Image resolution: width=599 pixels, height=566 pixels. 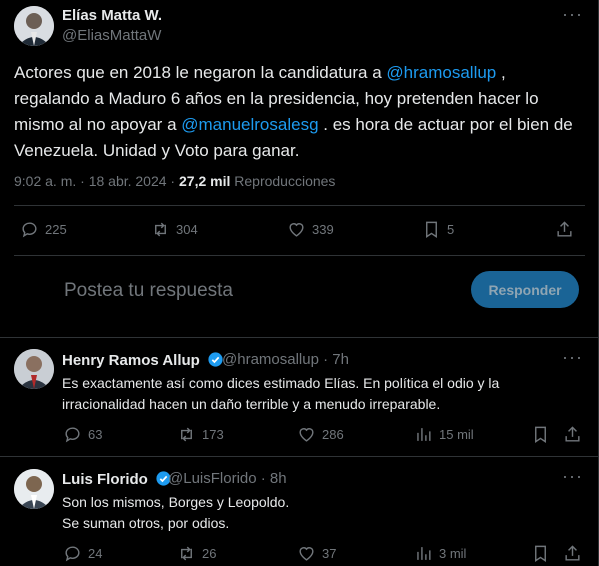 What do you see at coordinates (456, 434) in the screenshot?
I see `views-count: 15 mil` at bounding box center [456, 434].